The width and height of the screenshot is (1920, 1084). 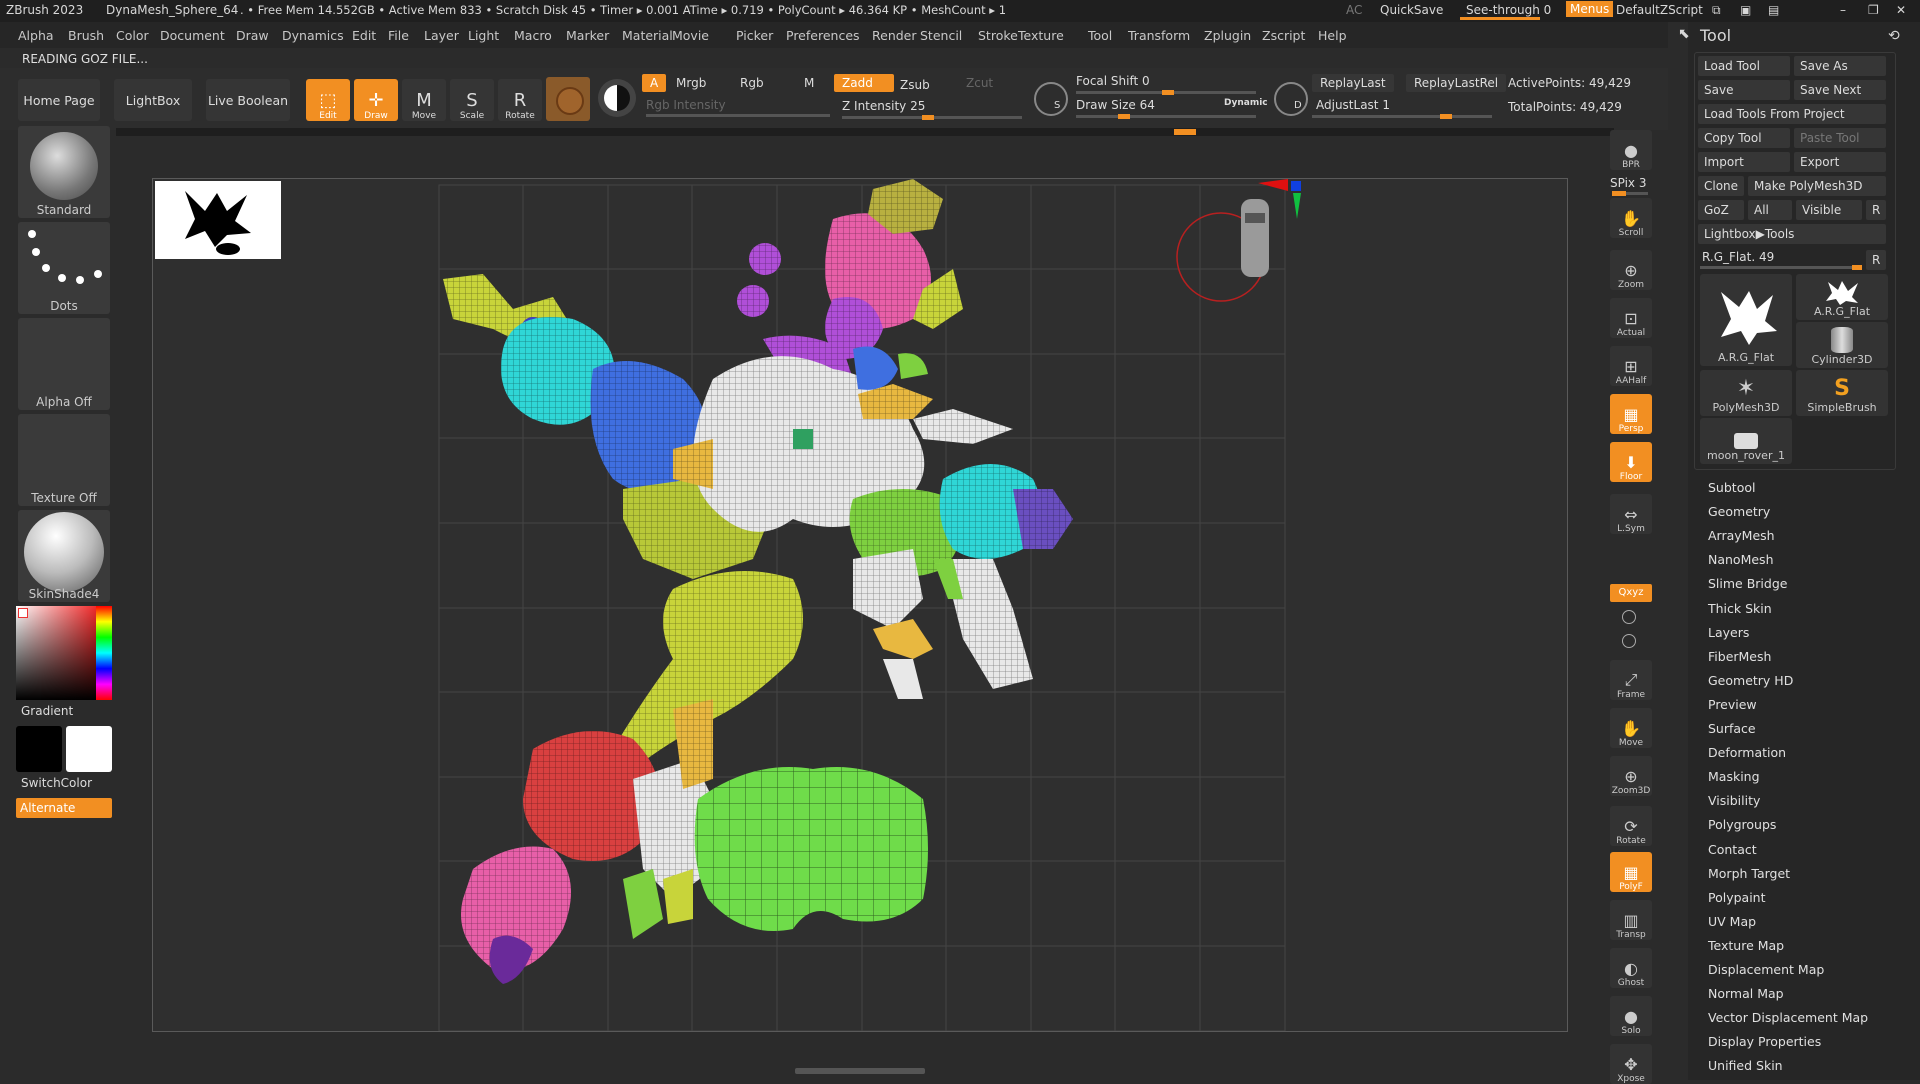 I want to click on main-color-swatch, so click(x=39, y=749).